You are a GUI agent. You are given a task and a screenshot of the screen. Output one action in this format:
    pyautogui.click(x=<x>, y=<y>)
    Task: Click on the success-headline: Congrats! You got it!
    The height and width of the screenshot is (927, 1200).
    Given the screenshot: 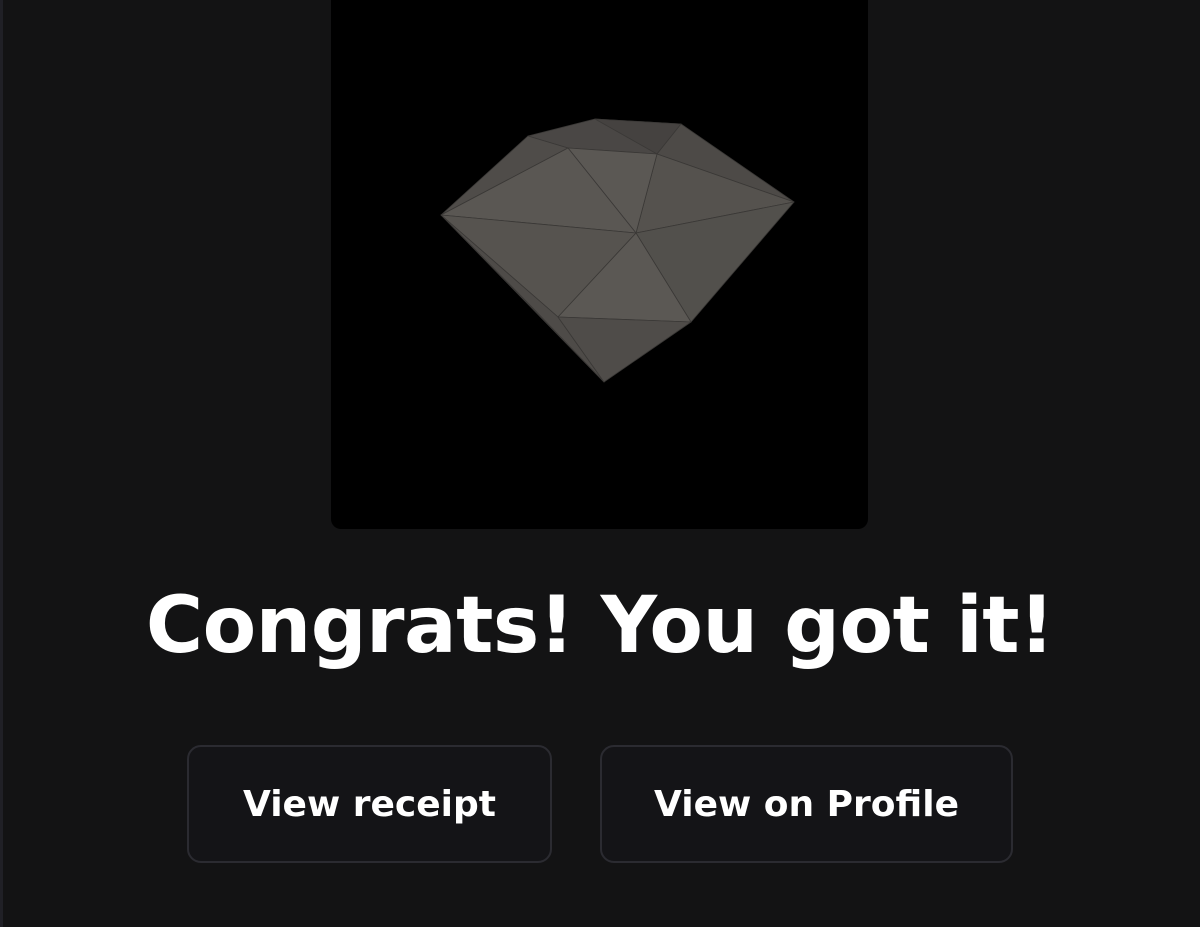 What is the action you would take?
    pyautogui.click(x=600, y=626)
    